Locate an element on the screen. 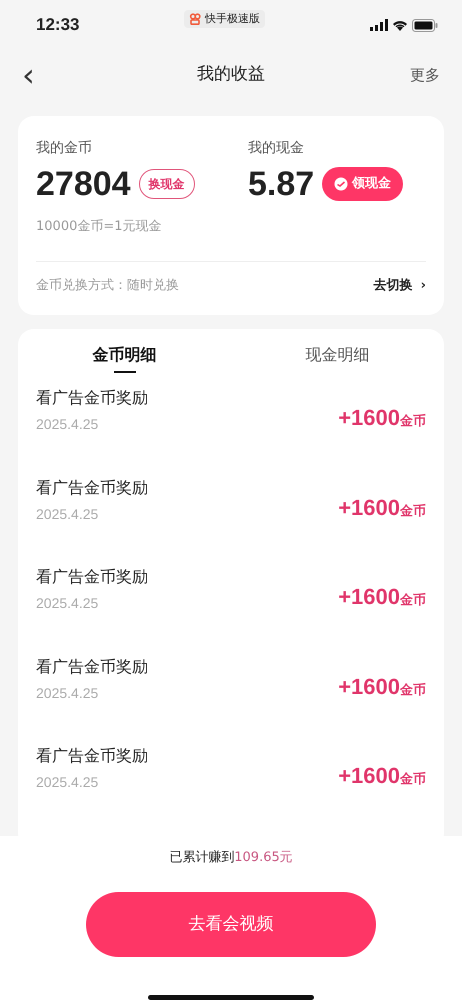 The height and width of the screenshot is (1000, 462). wifi-icon is located at coordinates (400, 25).